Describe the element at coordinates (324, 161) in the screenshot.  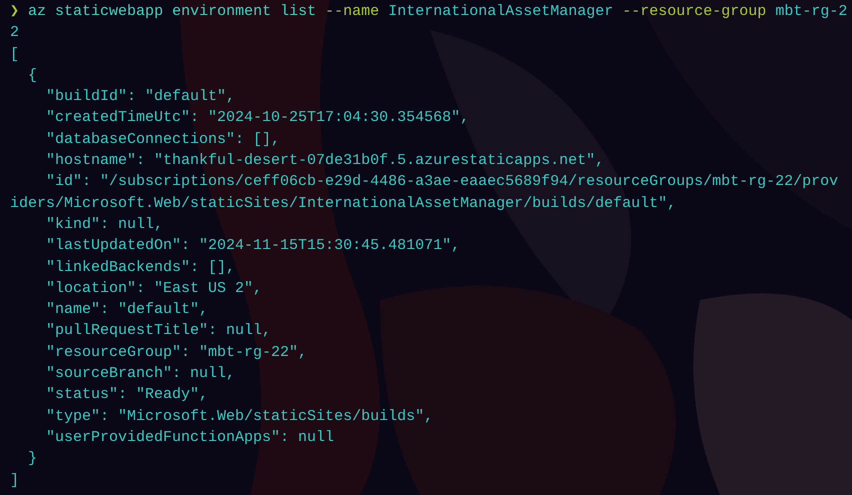
I see `output-line: "hostname": "thankful-desert-07de31b0f.5.azurestaticapps.net",` at that location.